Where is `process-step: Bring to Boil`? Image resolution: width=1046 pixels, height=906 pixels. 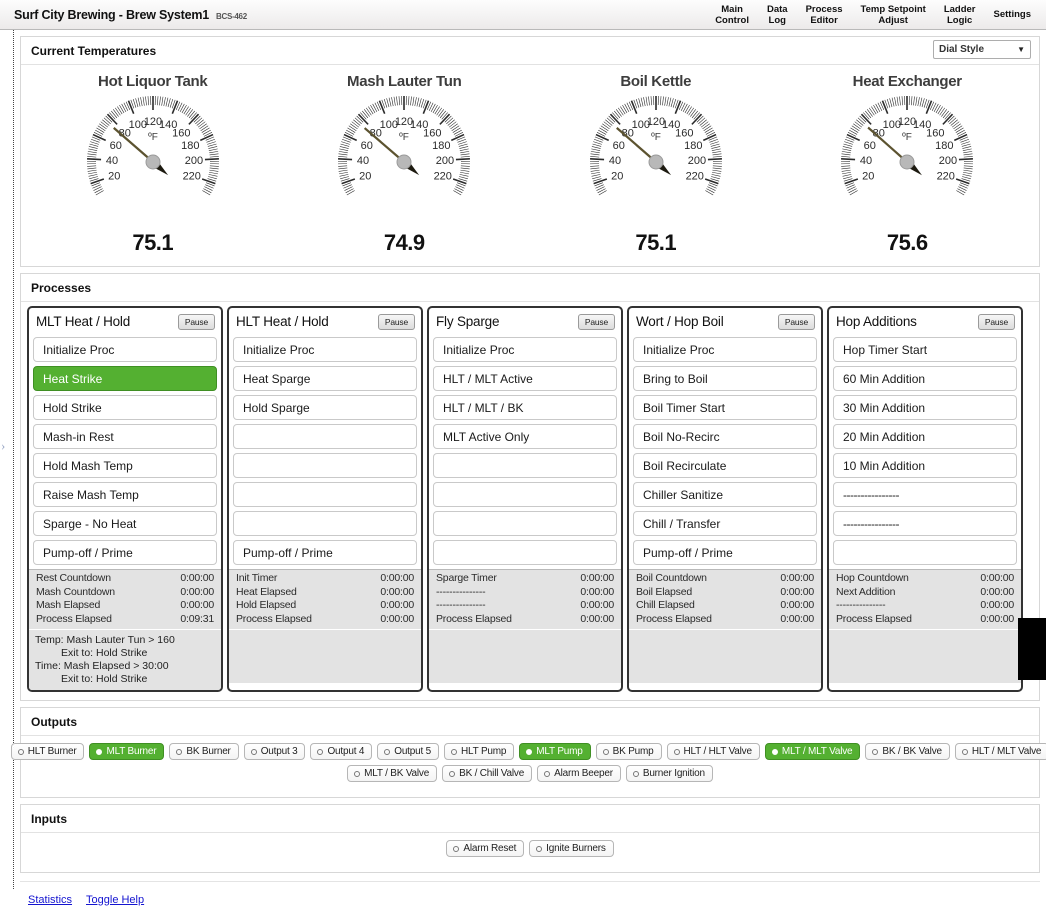
process-step: Bring to Boil is located at coordinates (725, 378).